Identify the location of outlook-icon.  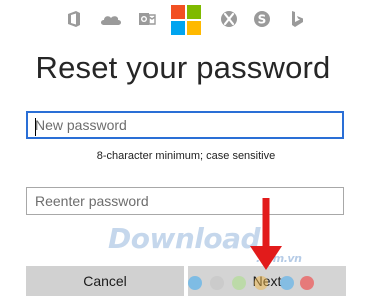
(147, 19).